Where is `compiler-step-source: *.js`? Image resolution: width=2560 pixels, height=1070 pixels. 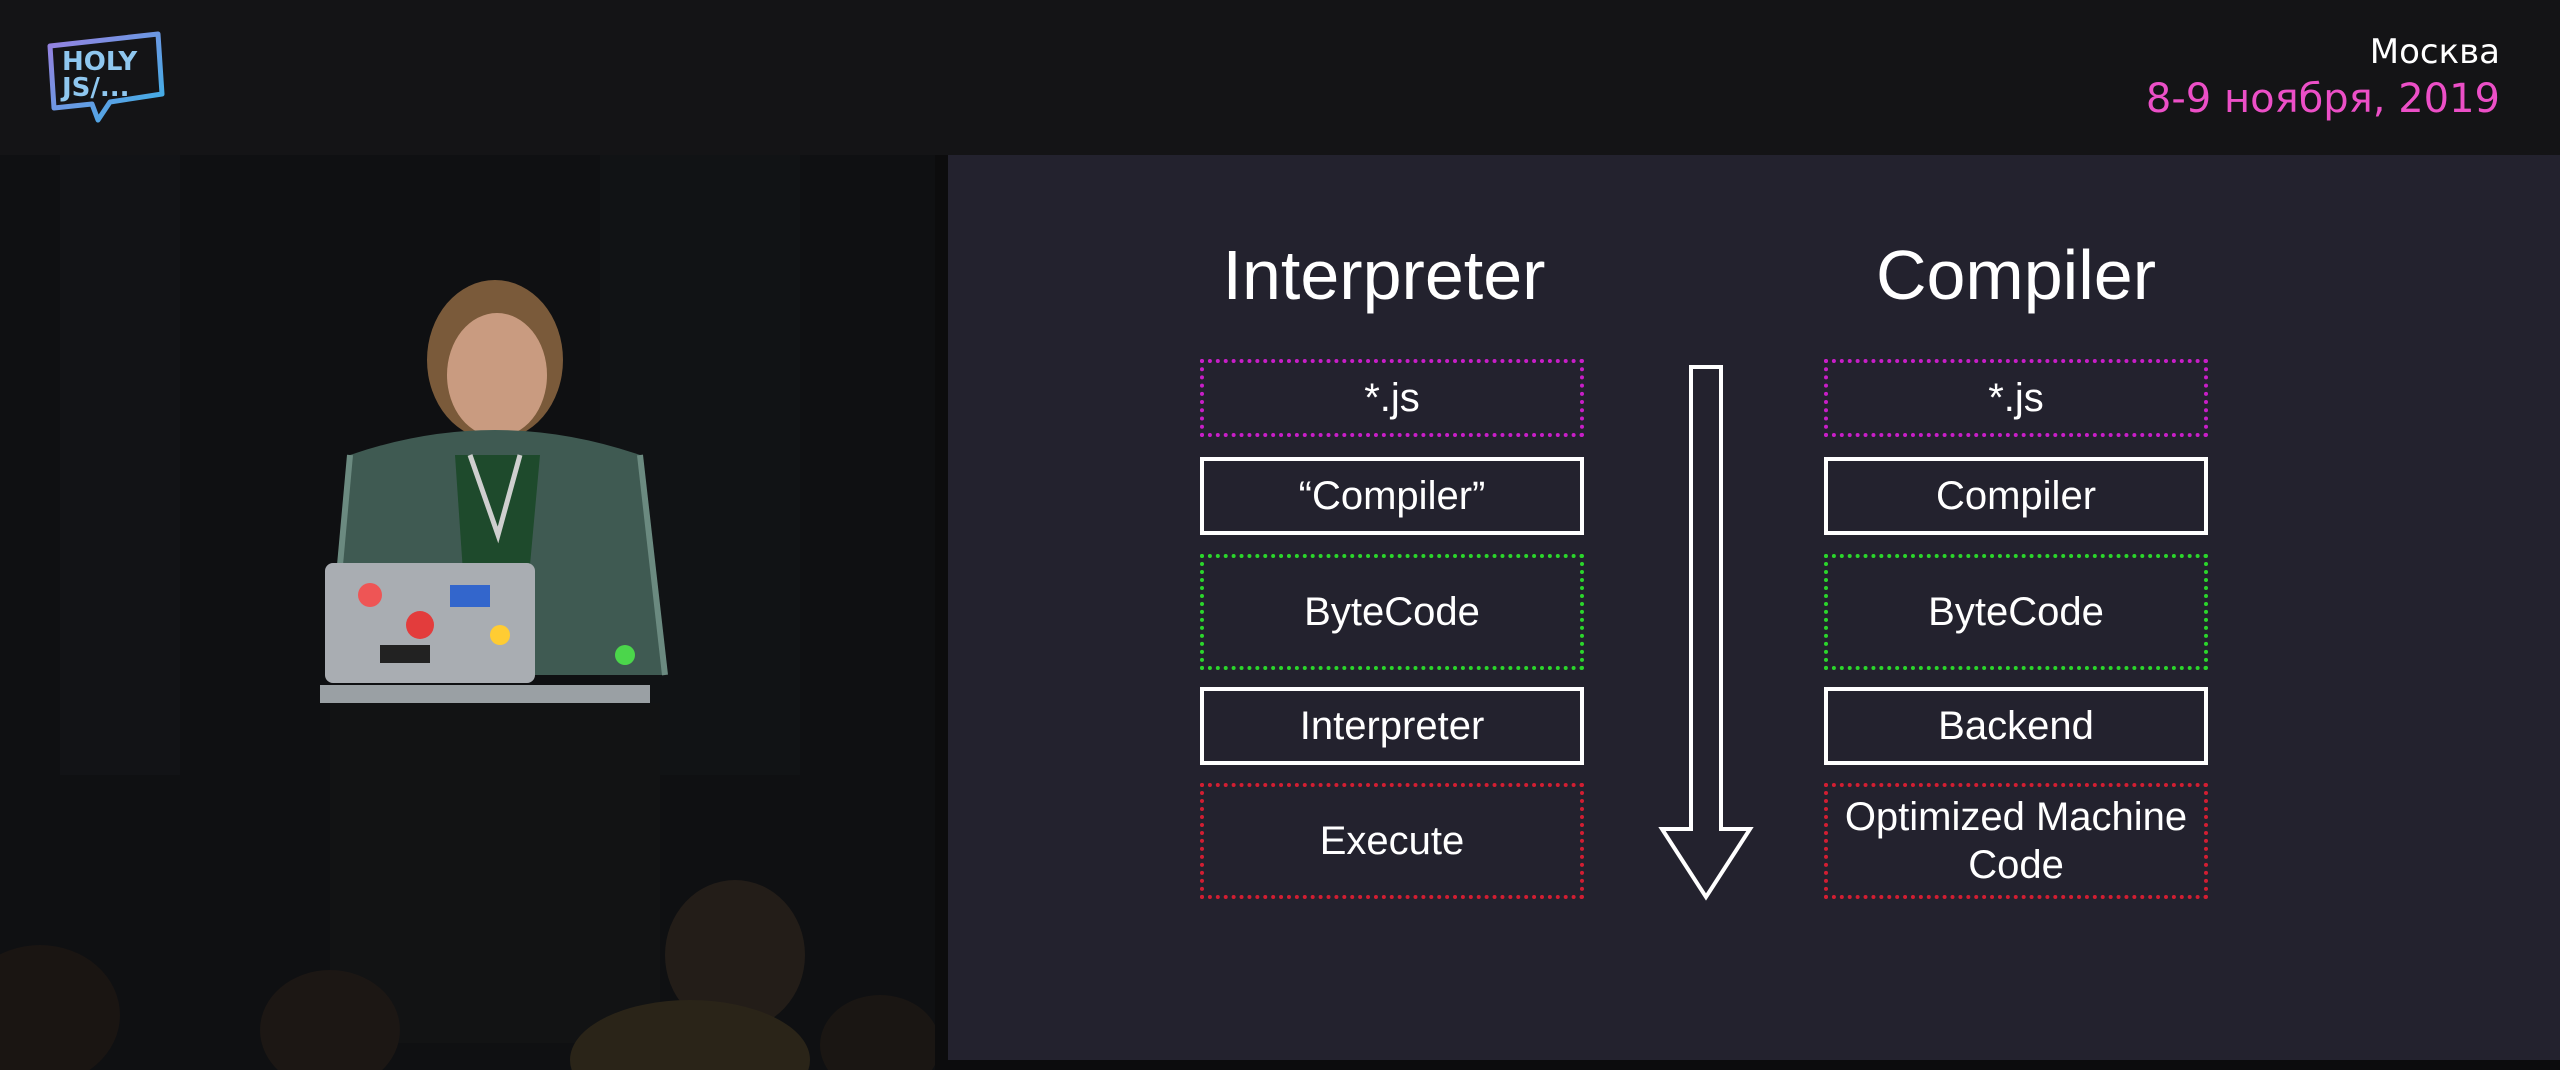 compiler-step-source: *.js is located at coordinates (2016, 398).